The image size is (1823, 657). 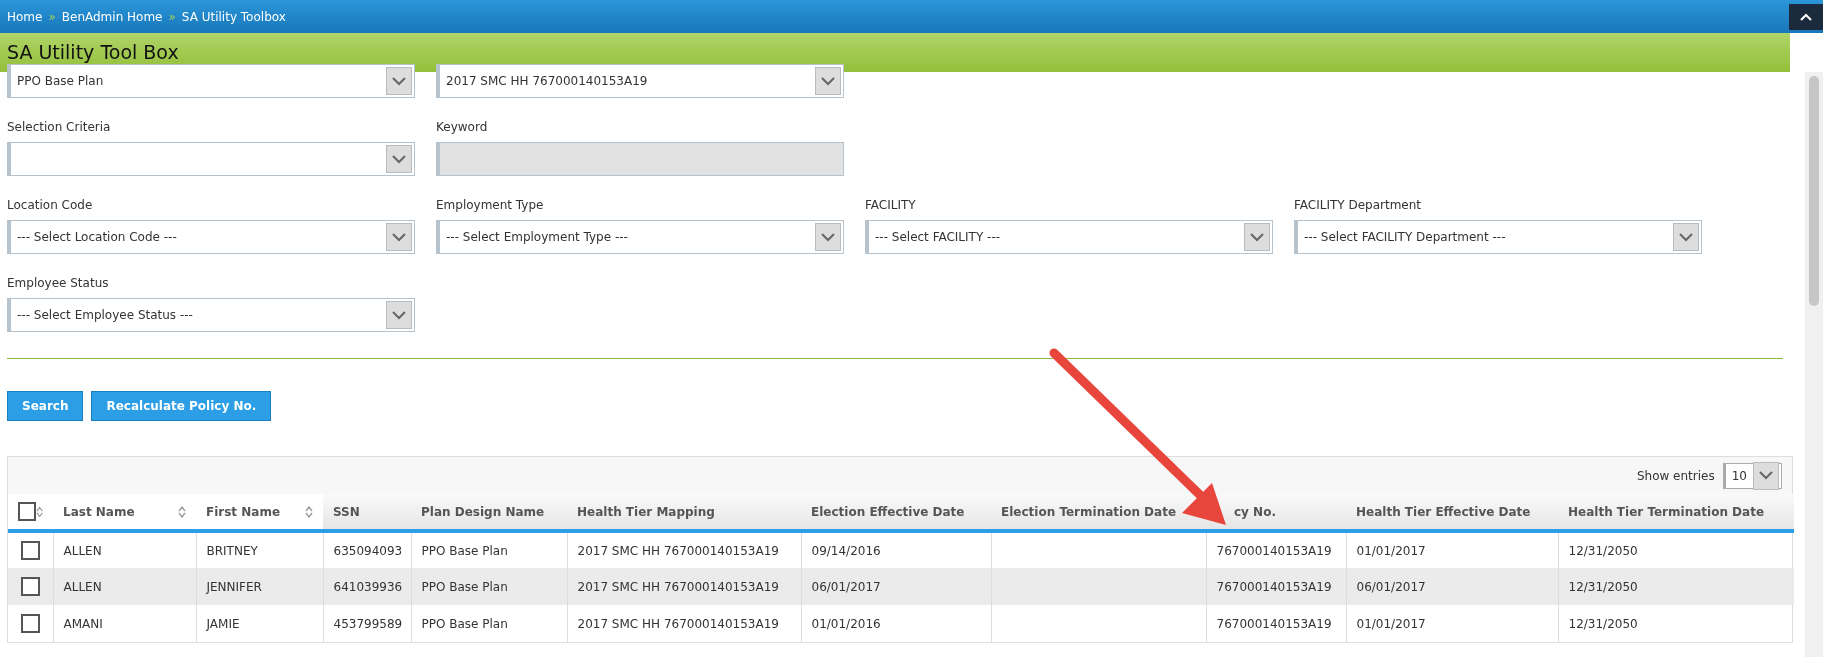 What do you see at coordinates (1255, 511) in the screenshot?
I see `column-header: cy No.` at bounding box center [1255, 511].